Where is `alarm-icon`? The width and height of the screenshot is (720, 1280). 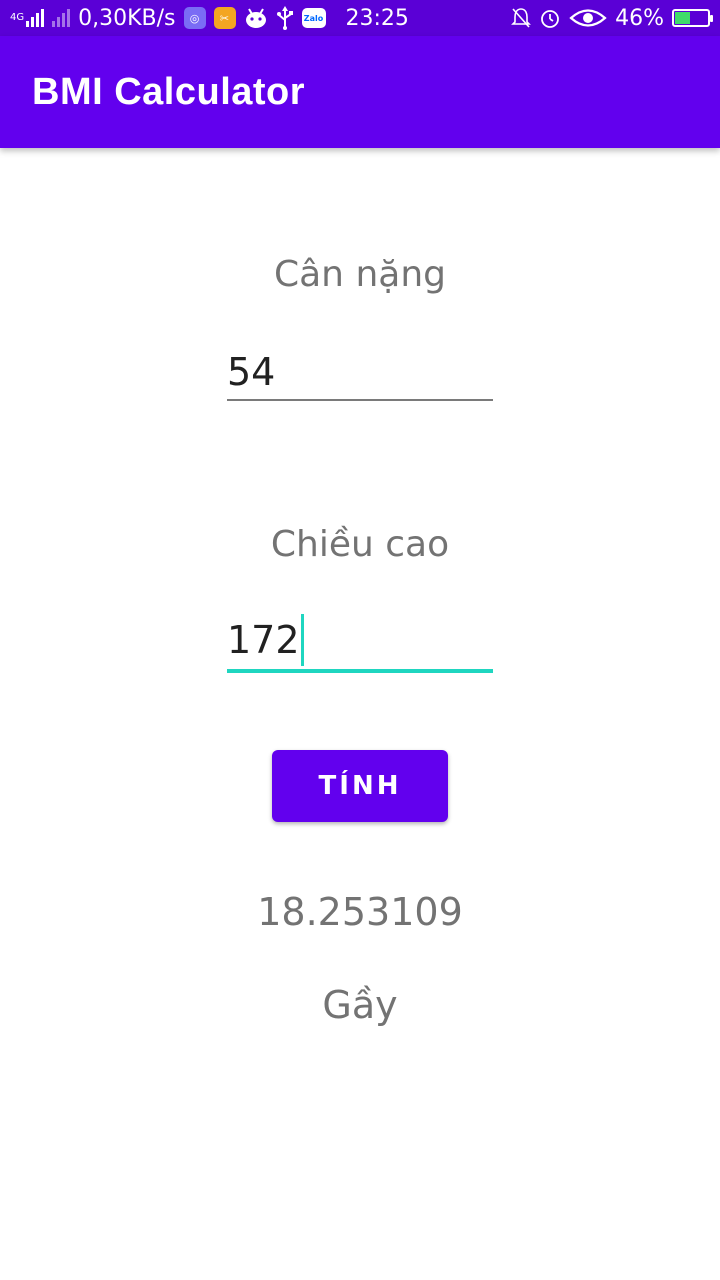 alarm-icon is located at coordinates (550, 18).